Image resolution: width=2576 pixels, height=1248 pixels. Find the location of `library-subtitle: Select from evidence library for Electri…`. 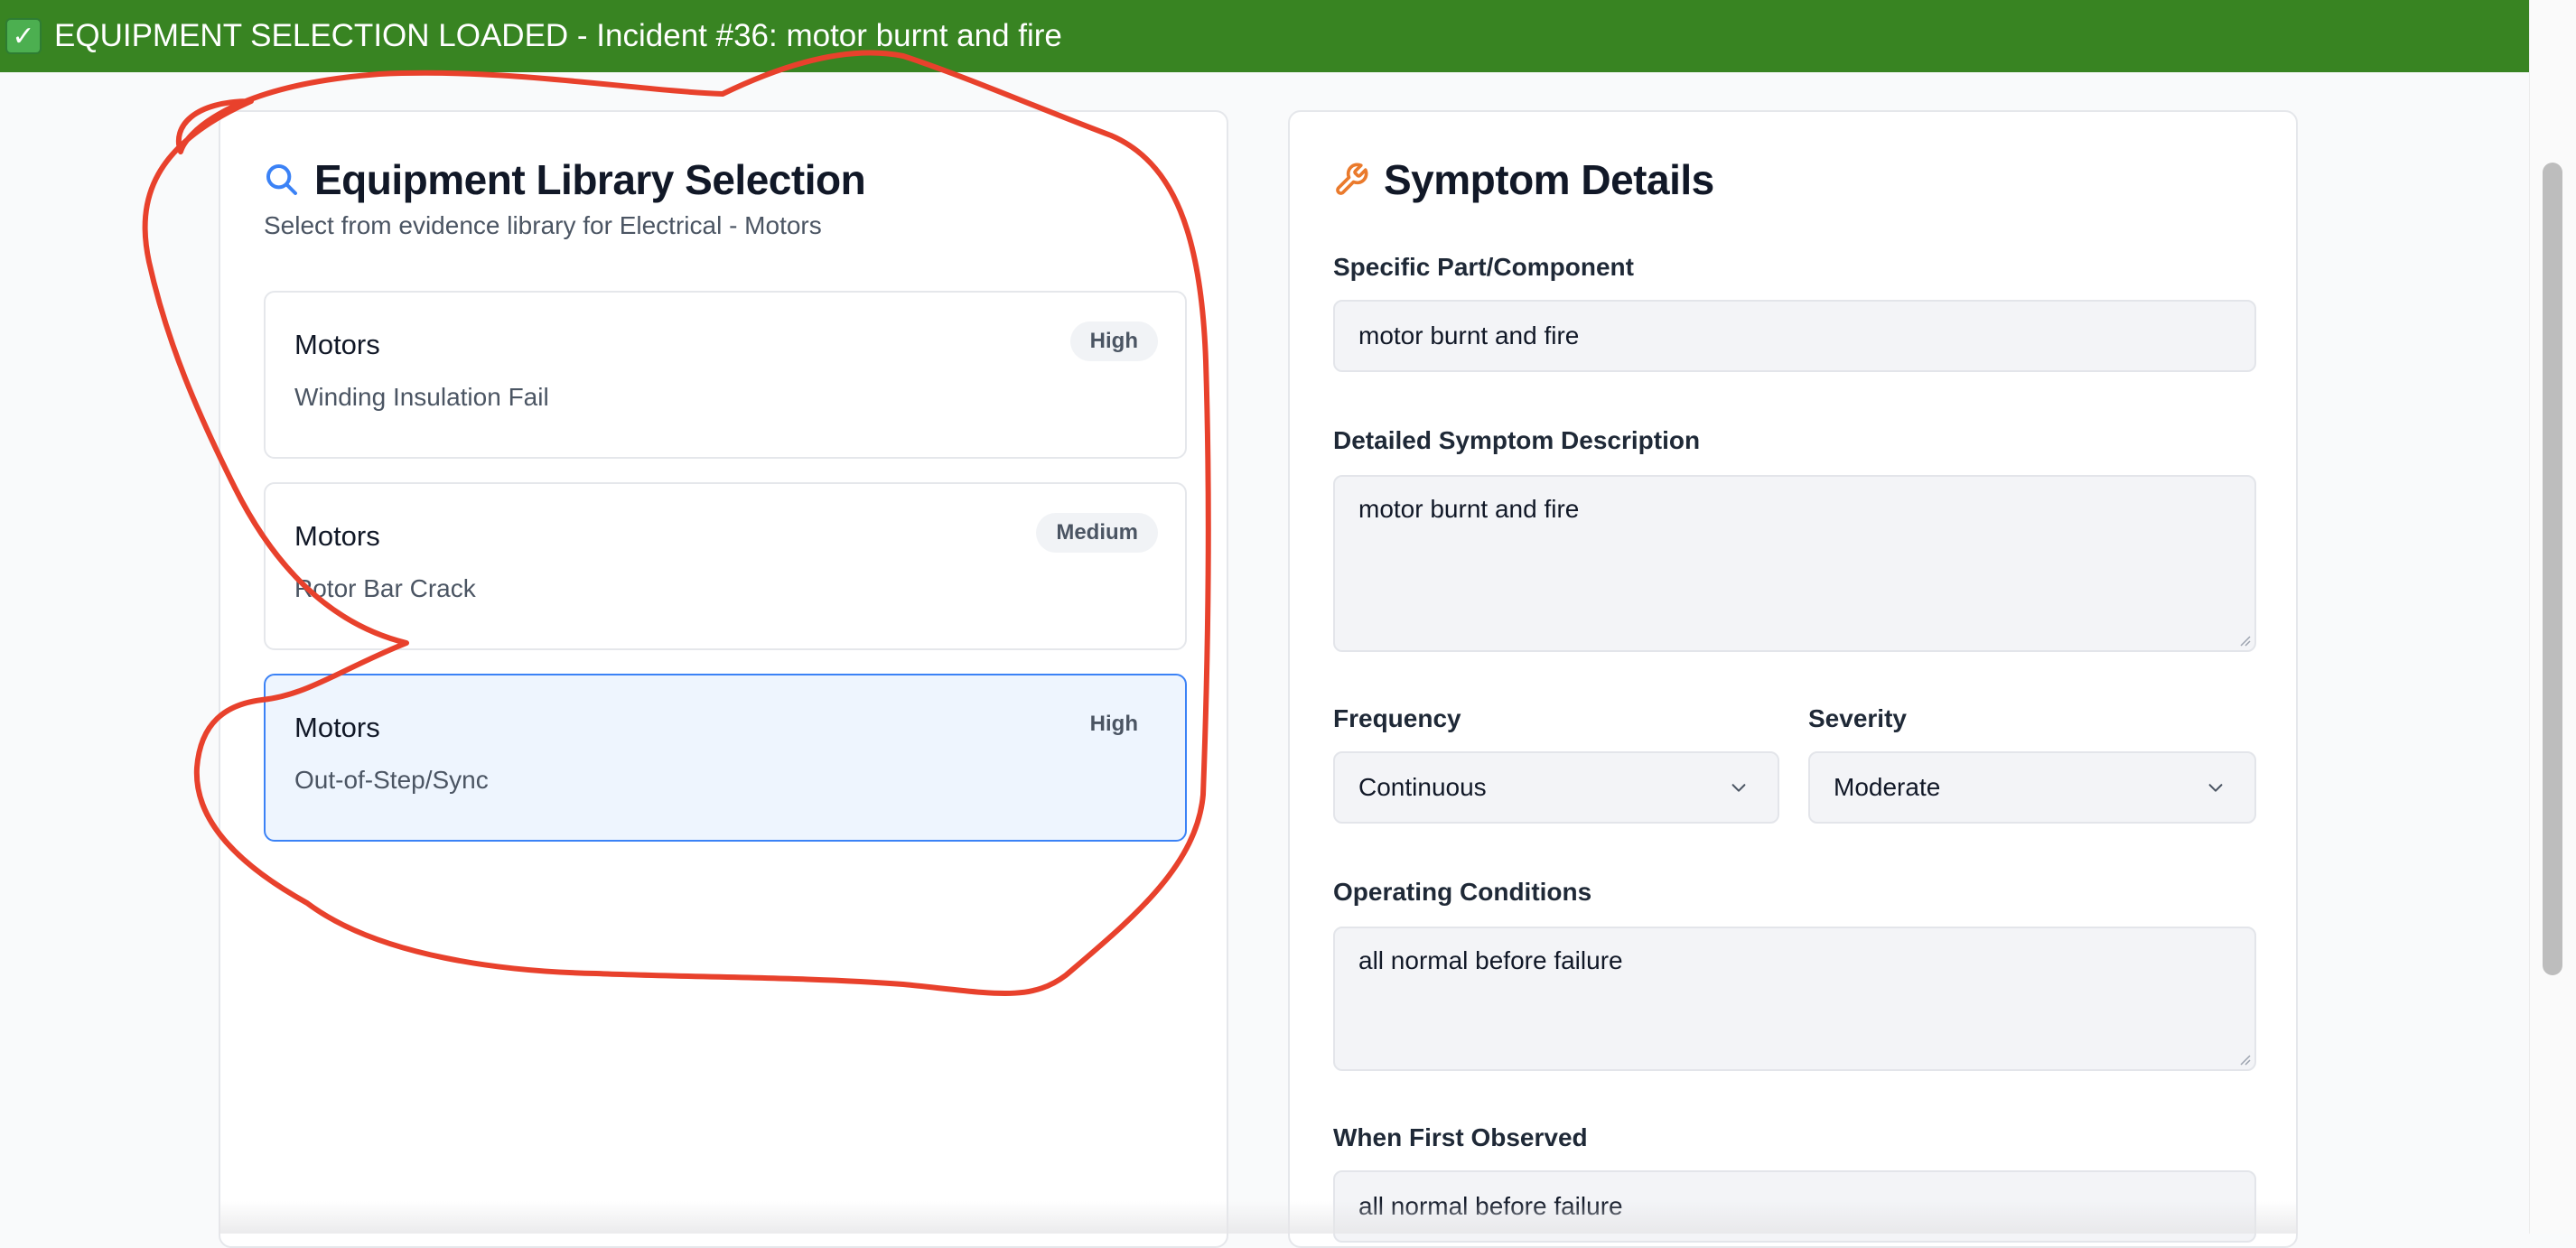

library-subtitle: Select from evidence library for Electri… is located at coordinates (543, 225).